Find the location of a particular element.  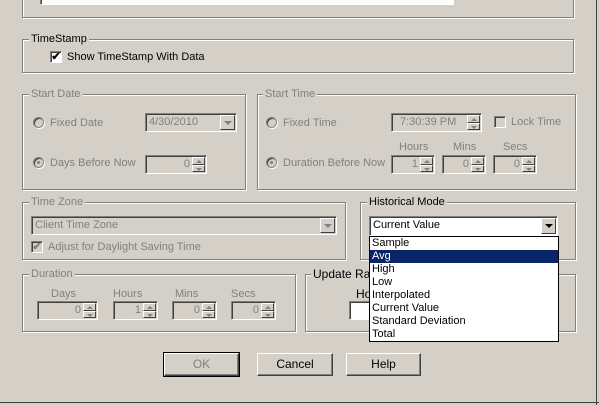

start-secs-value: 0 is located at coordinates (516, 164).